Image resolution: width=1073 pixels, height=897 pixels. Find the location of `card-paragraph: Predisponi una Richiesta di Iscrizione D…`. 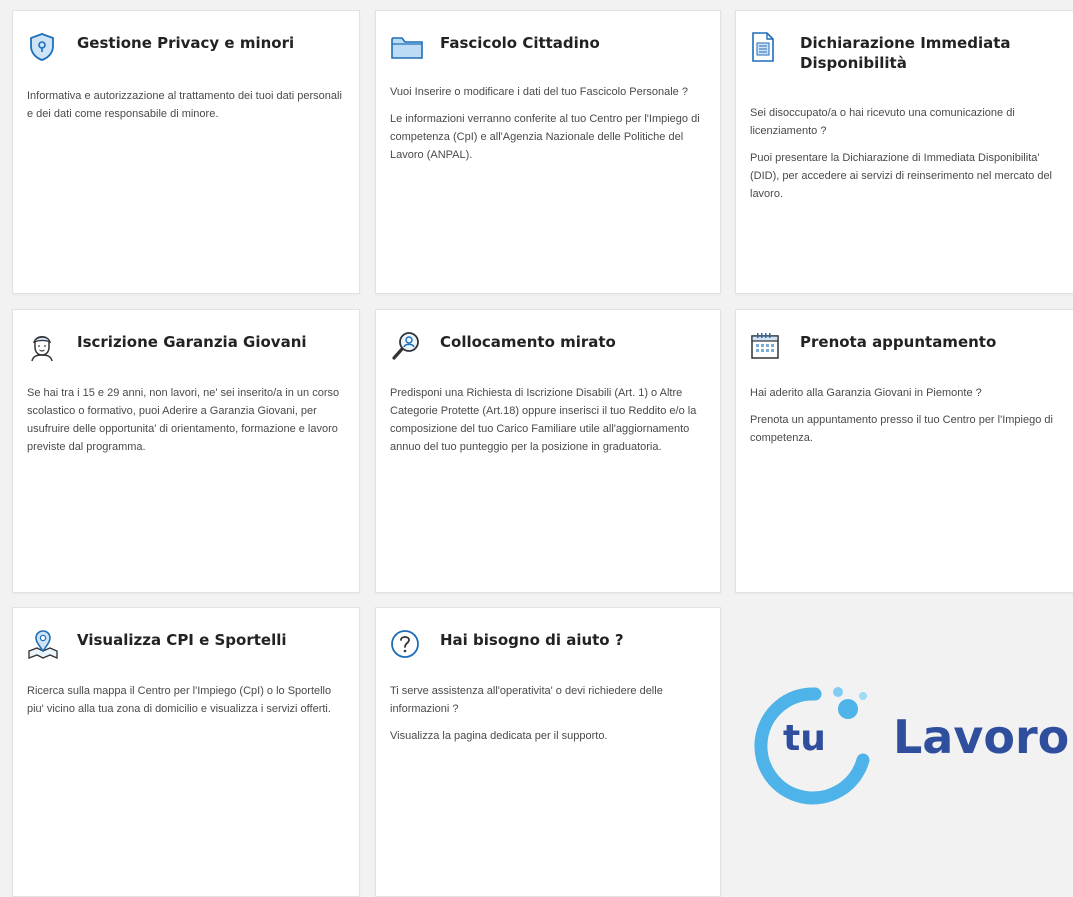

card-paragraph: Predisponi una Richiesta di Iscrizione D… is located at coordinates (543, 420).